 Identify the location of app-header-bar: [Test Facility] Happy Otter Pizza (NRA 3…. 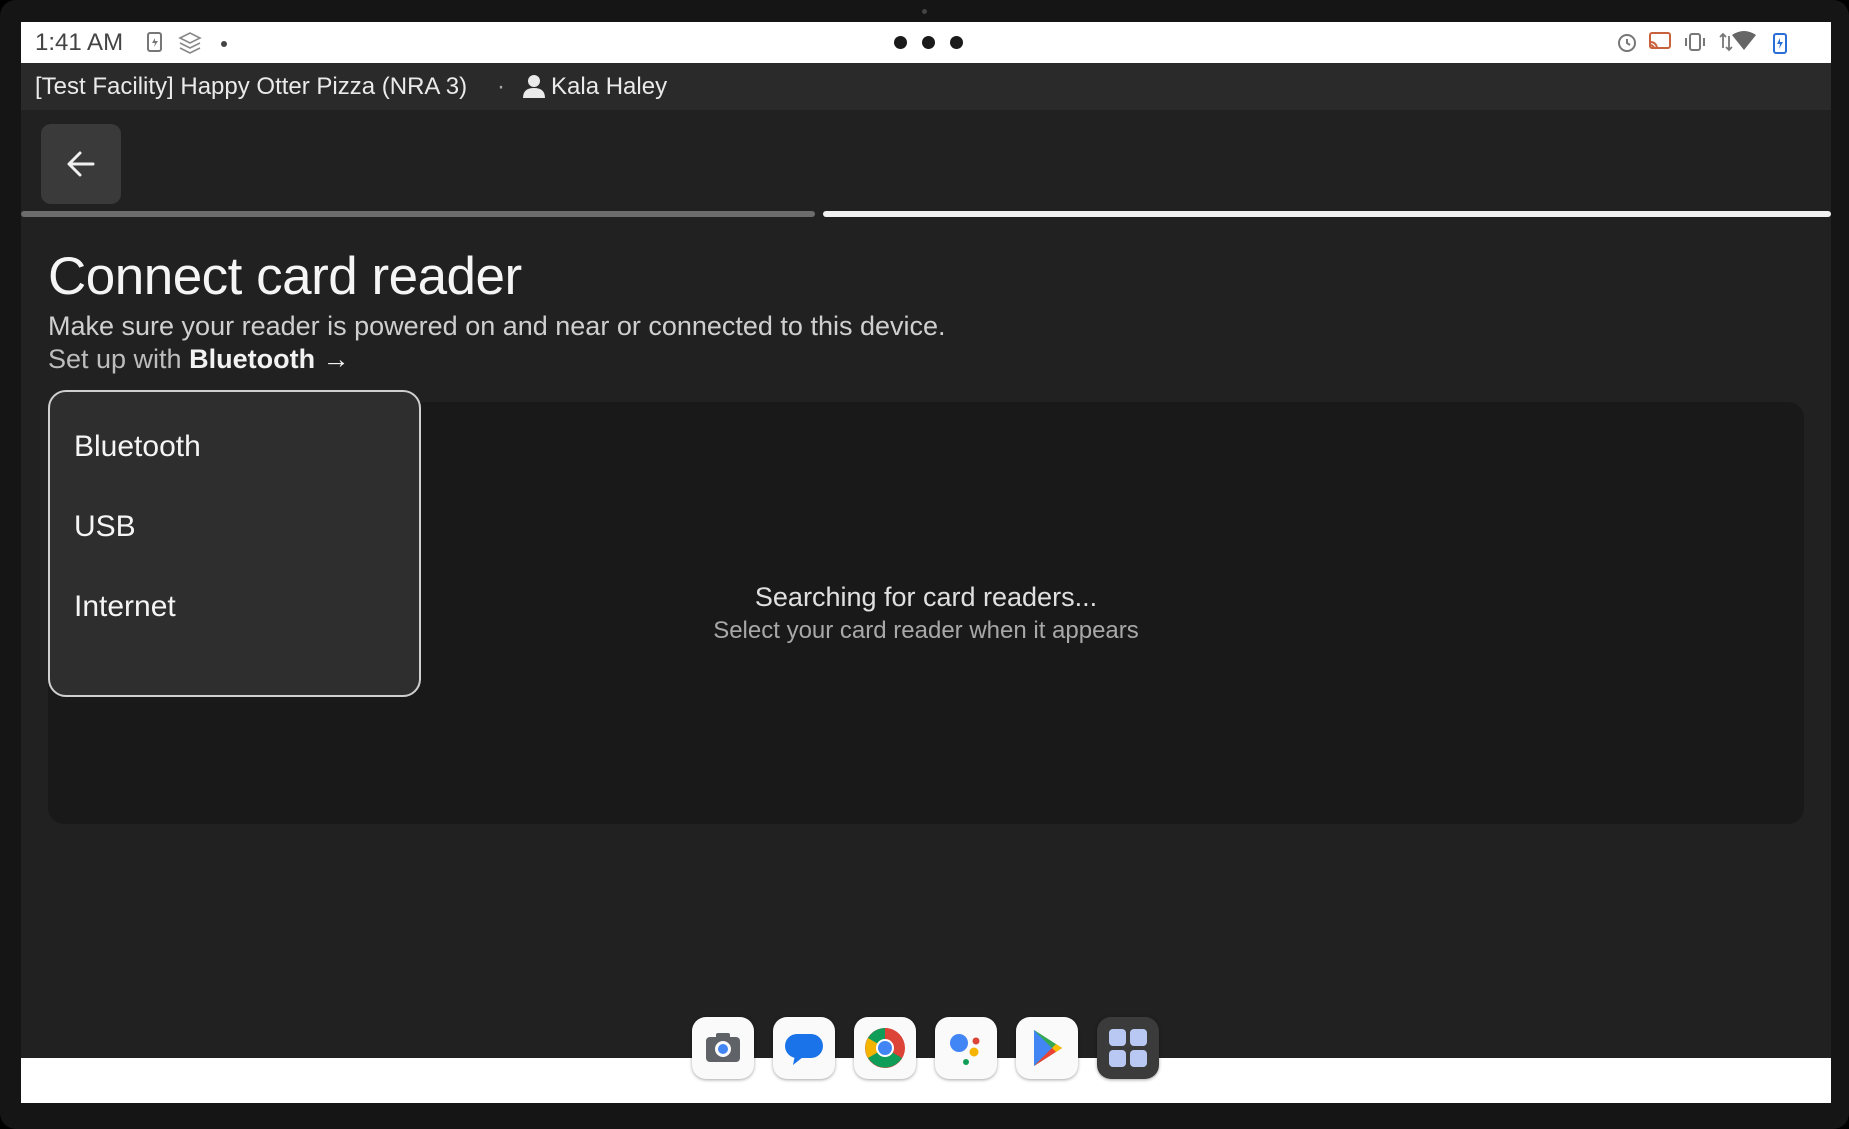
(926, 86).